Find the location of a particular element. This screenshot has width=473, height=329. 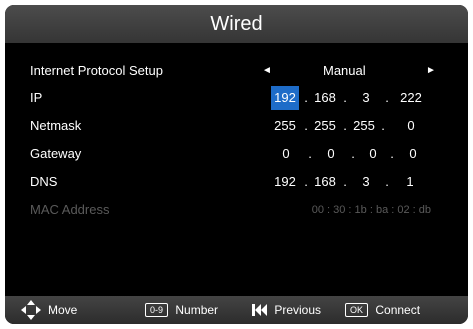

gateway-row: Gateway 0 . 0 . 0 . 0 is located at coordinates (236, 154).